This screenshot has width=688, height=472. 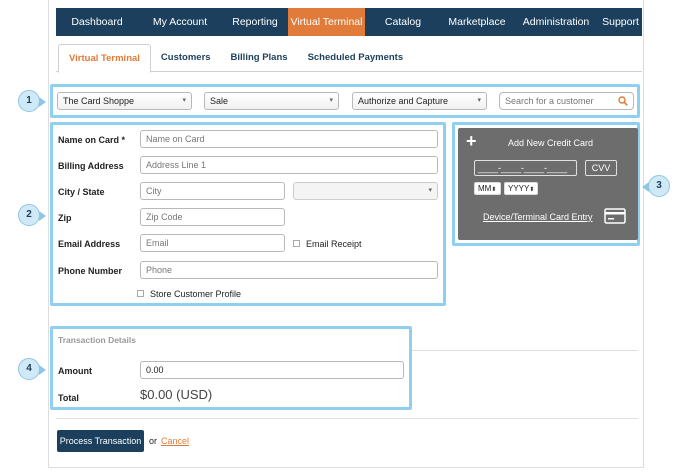 What do you see at coordinates (175, 441) in the screenshot?
I see `cancel-link: Cancel` at bounding box center [175, 441].